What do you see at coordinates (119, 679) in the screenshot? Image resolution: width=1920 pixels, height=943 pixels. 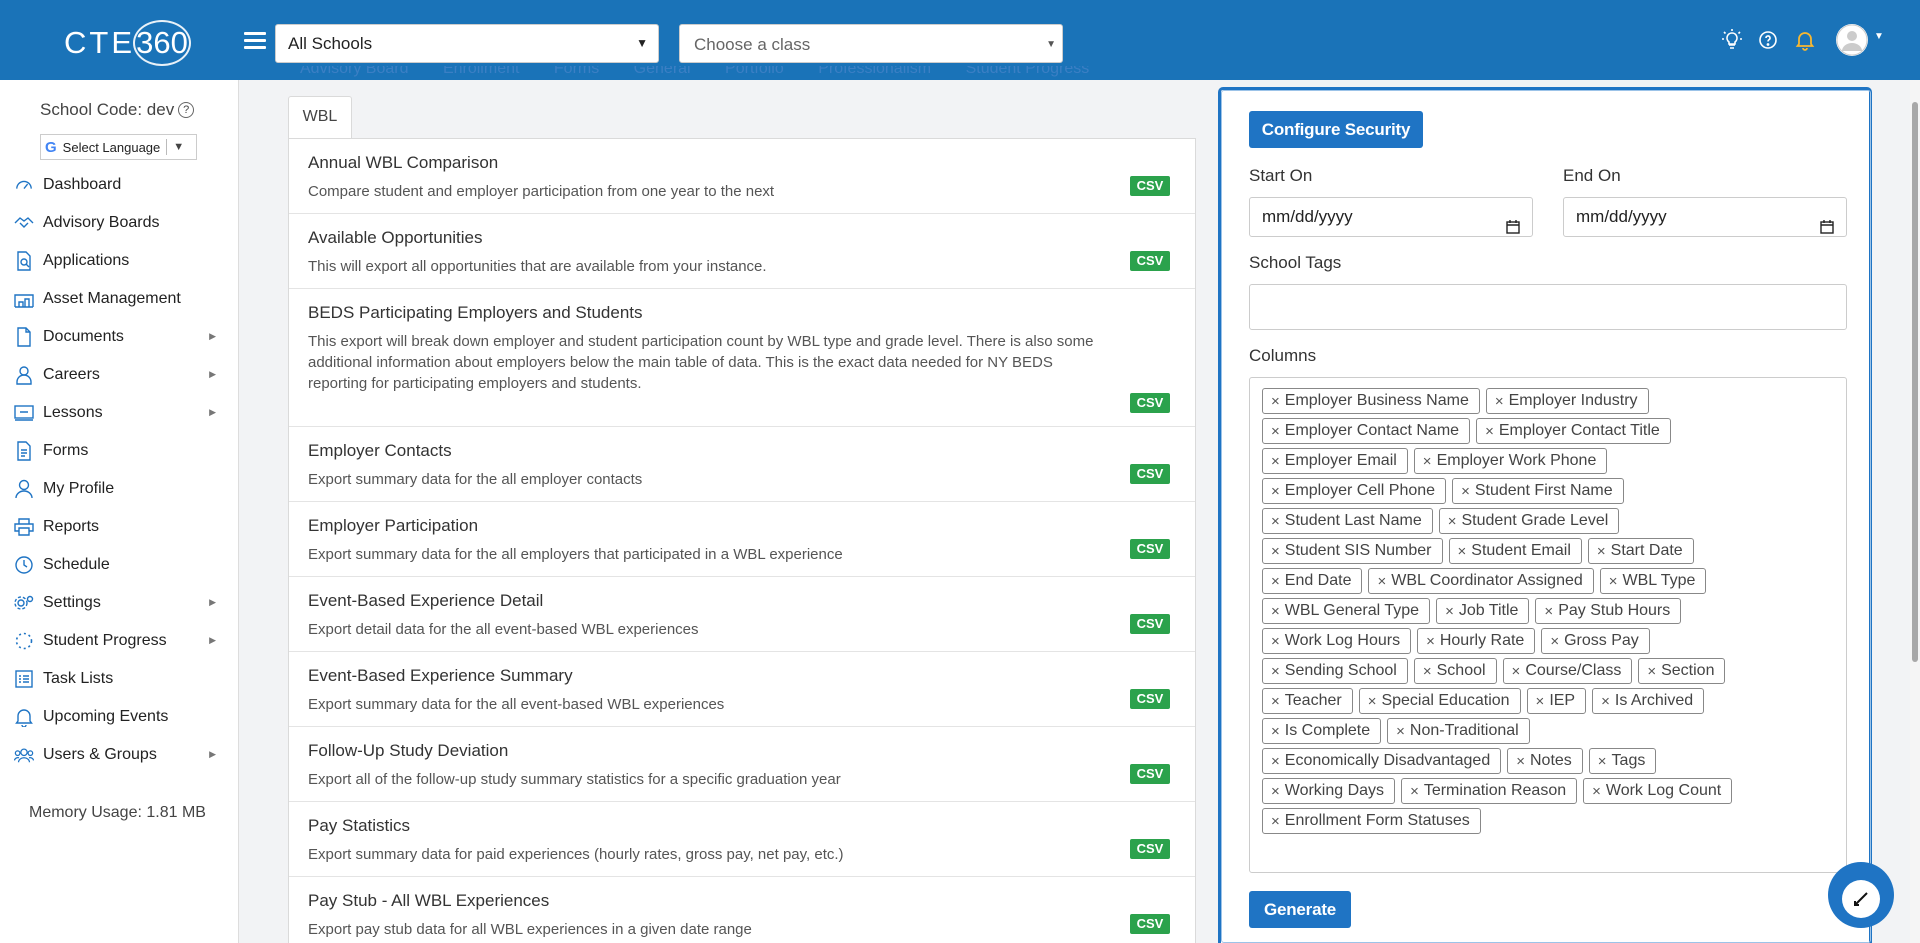 I see `sidebar-item-task-lists: Task Lists` at bounding box center [119, 679].